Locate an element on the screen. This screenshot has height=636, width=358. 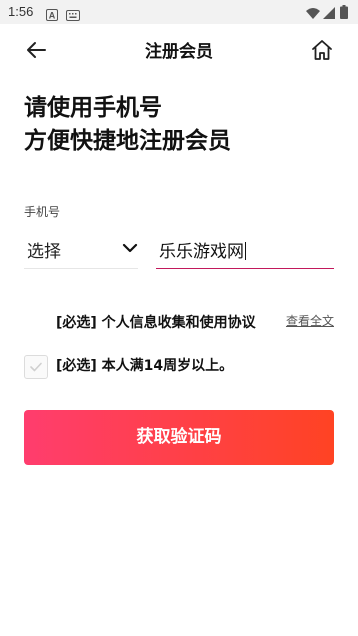
country-code-select-value: 选择 is located at coordinates (44, 252).